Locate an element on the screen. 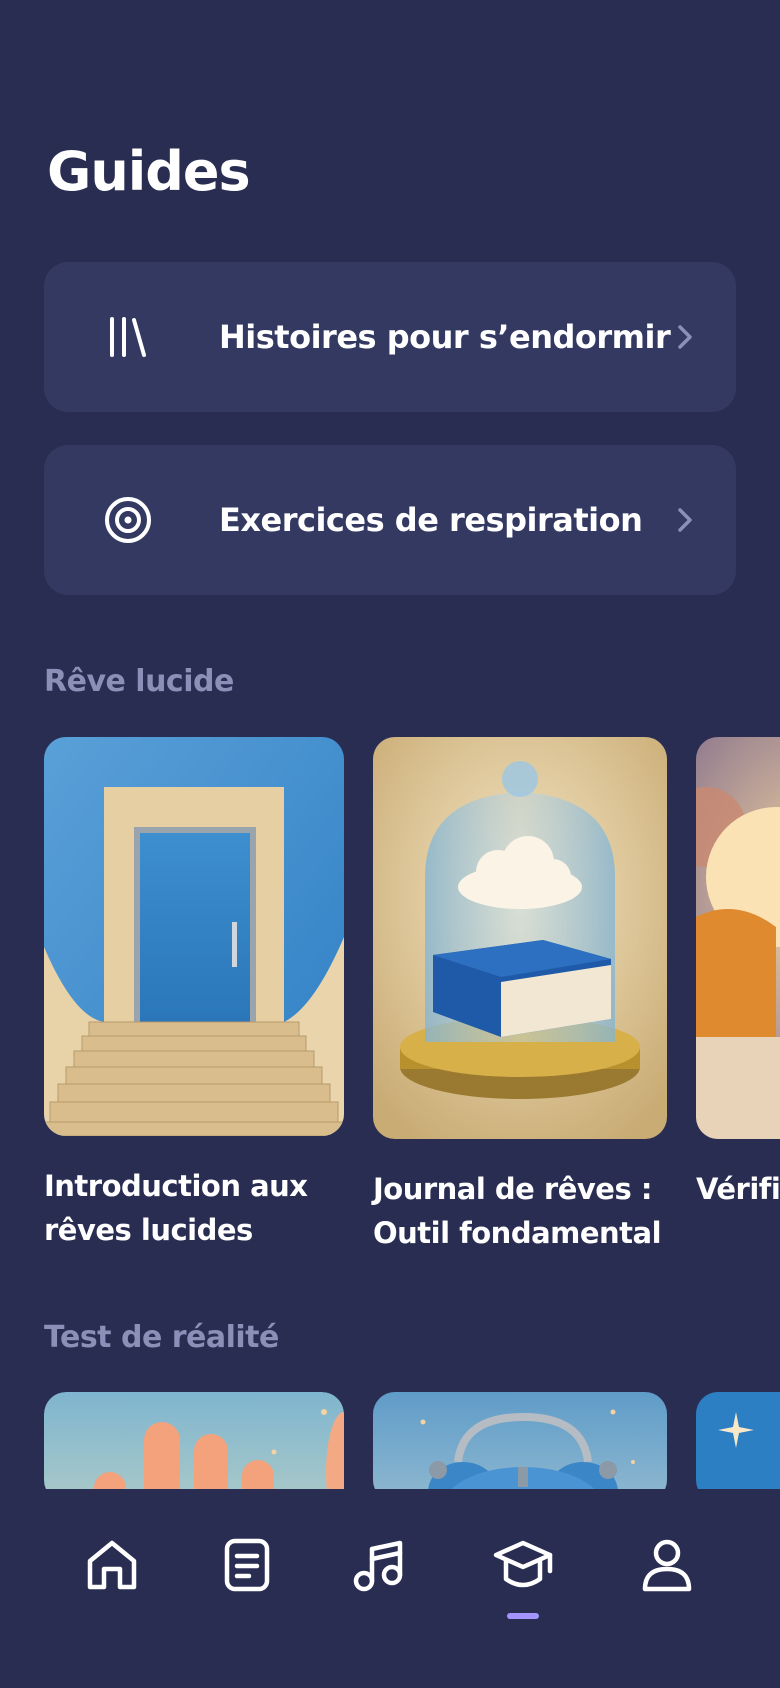 This screenshot has width=780, height=1688. active-tab-indicator is located at coordinates (523, 1616).